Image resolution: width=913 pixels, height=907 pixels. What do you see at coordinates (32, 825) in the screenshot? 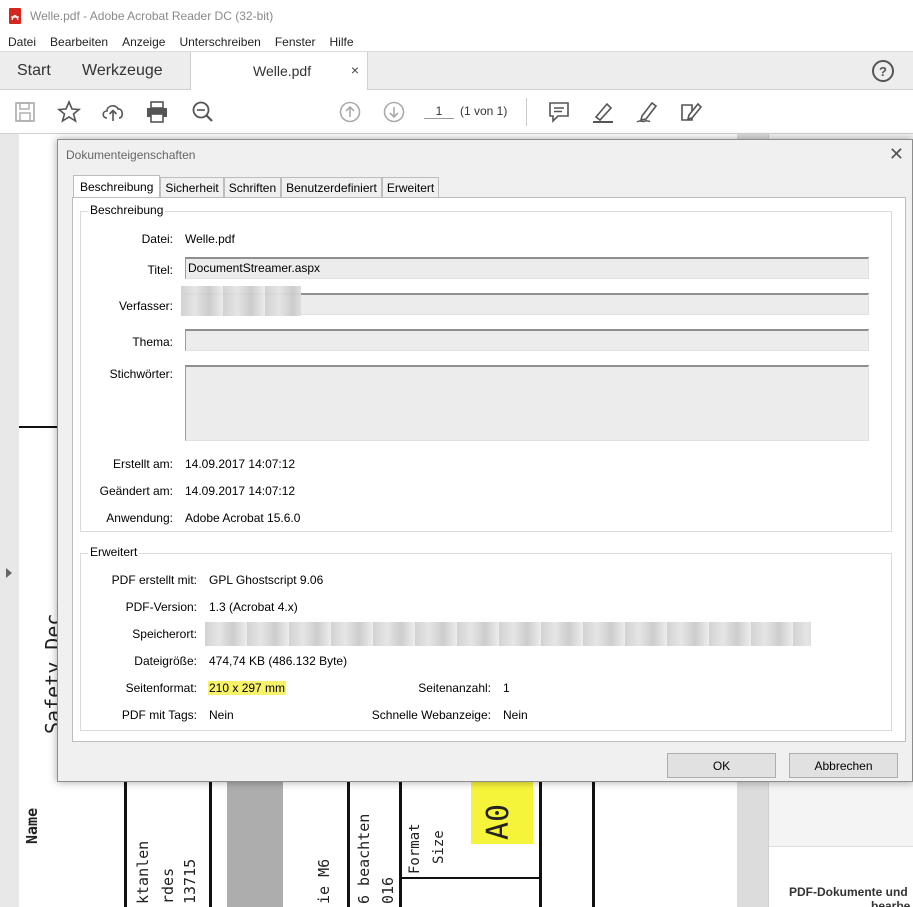
I see `drawing-text: Name` at bounding box center [32, 825].